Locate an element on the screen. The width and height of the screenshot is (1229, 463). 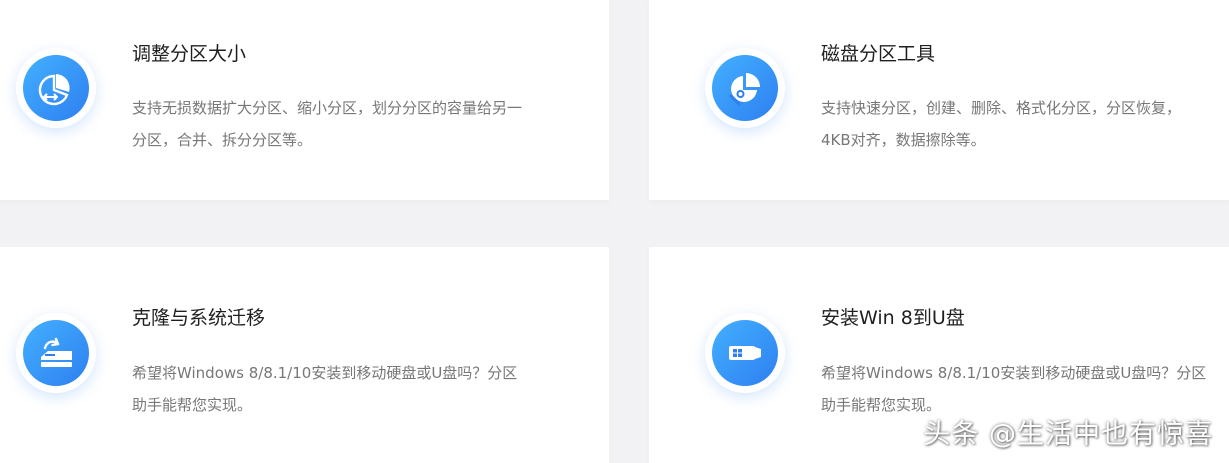
feature-title: 克隆与系统迁移 is located at coordinates (199, 318).